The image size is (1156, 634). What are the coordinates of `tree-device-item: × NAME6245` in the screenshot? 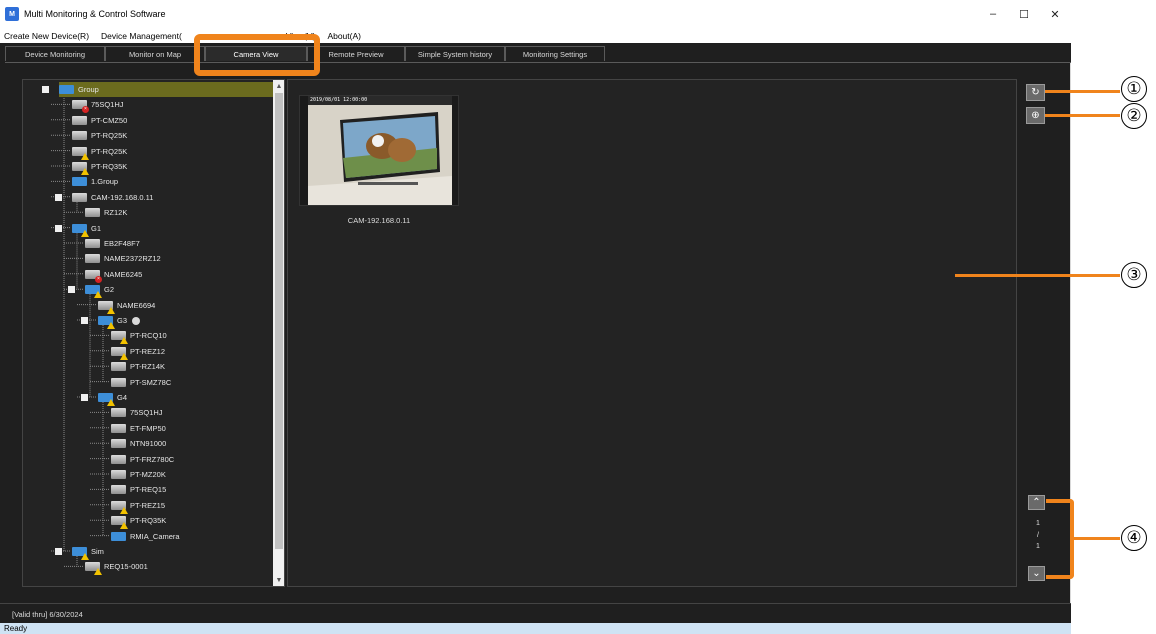 It's located at (113, 275).